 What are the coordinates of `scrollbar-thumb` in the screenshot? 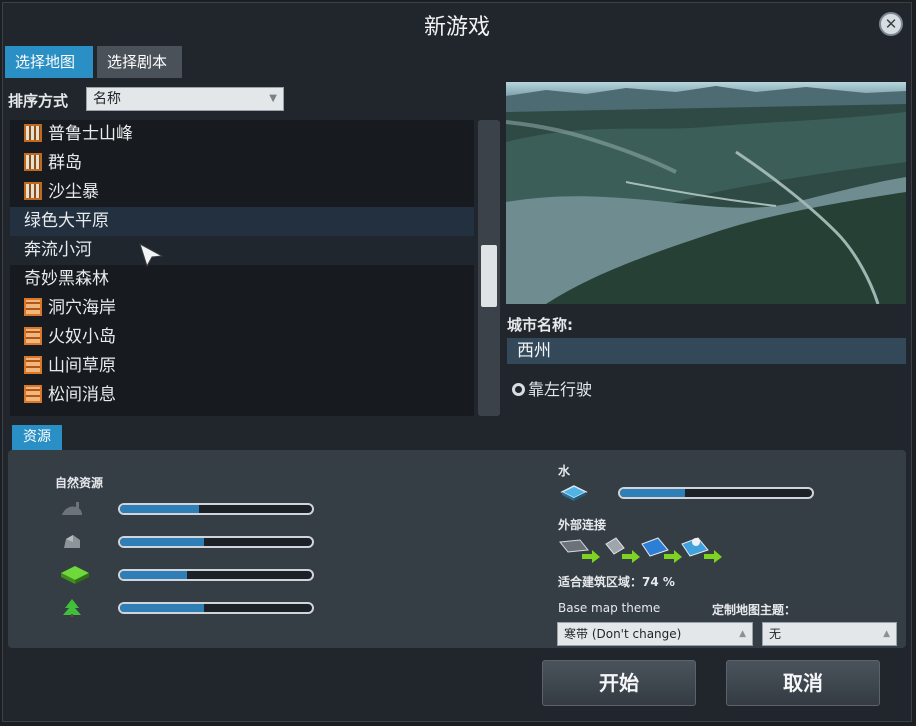 It's located at (489, 276).